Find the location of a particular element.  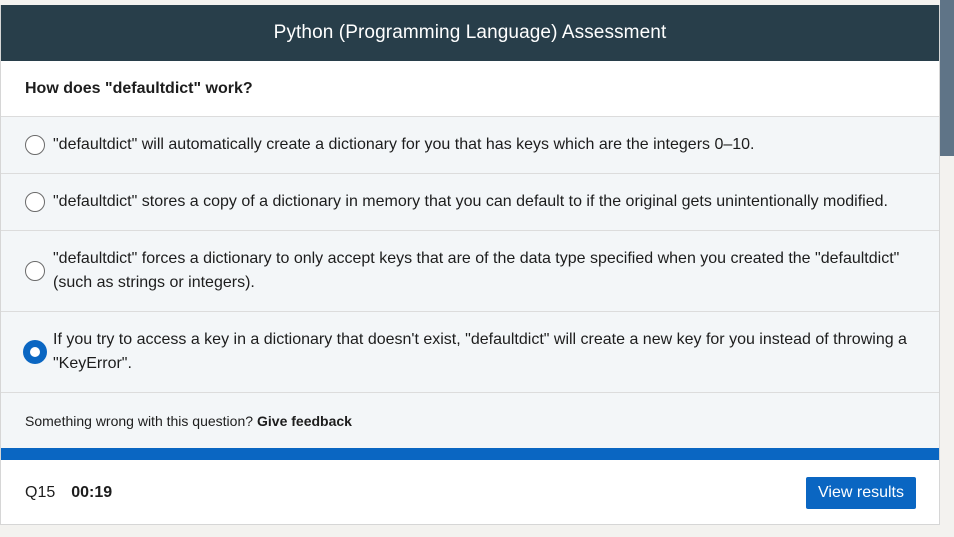

progress-bar is located at coordinates (470, 454).